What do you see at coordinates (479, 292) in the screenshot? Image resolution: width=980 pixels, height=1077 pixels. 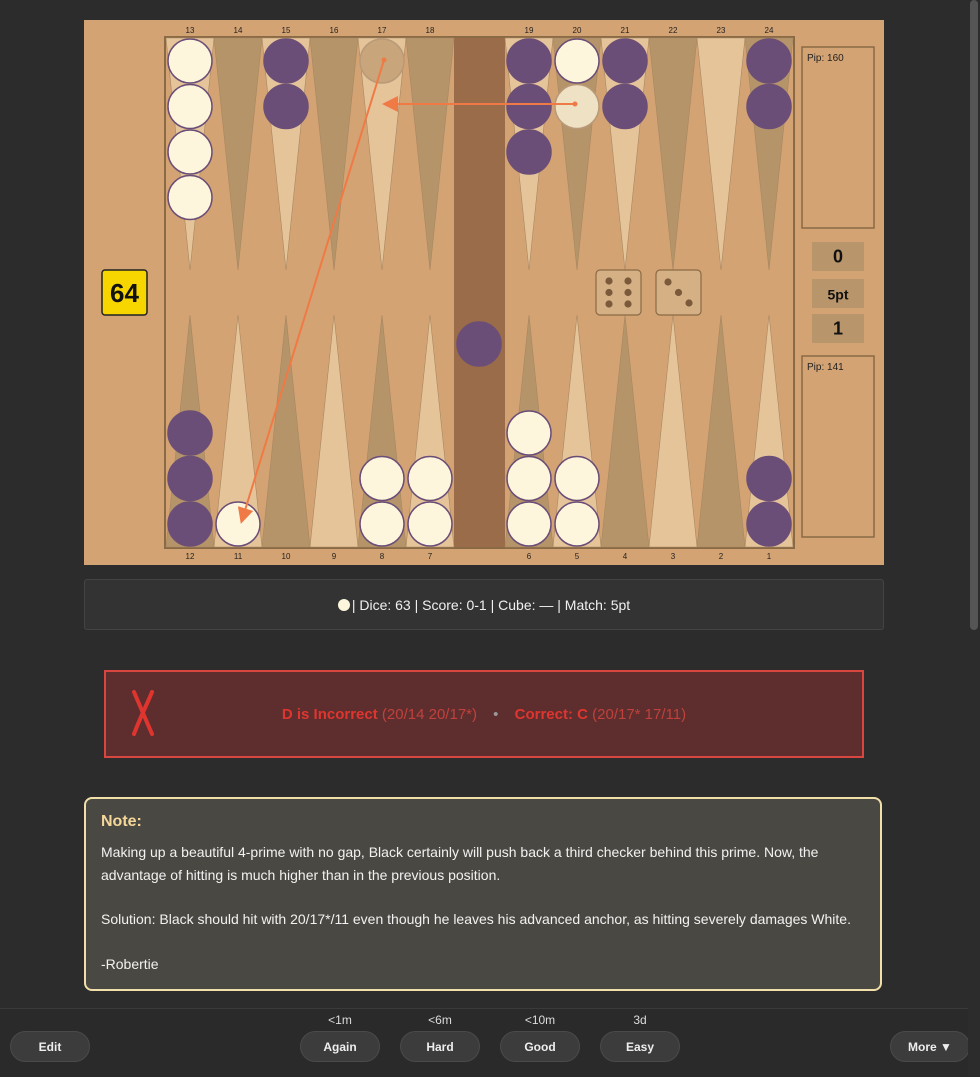 I see `bar` at bounding box center [479, 292].